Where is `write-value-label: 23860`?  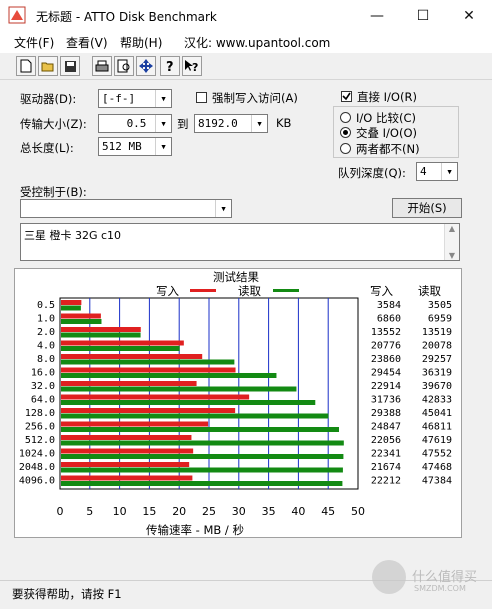 write-value-label: 23860 is located at coordinates (386, 359).